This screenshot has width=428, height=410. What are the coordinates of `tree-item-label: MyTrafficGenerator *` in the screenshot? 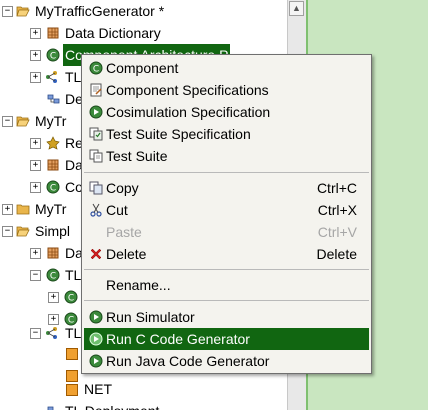 It's located at (100, 11).